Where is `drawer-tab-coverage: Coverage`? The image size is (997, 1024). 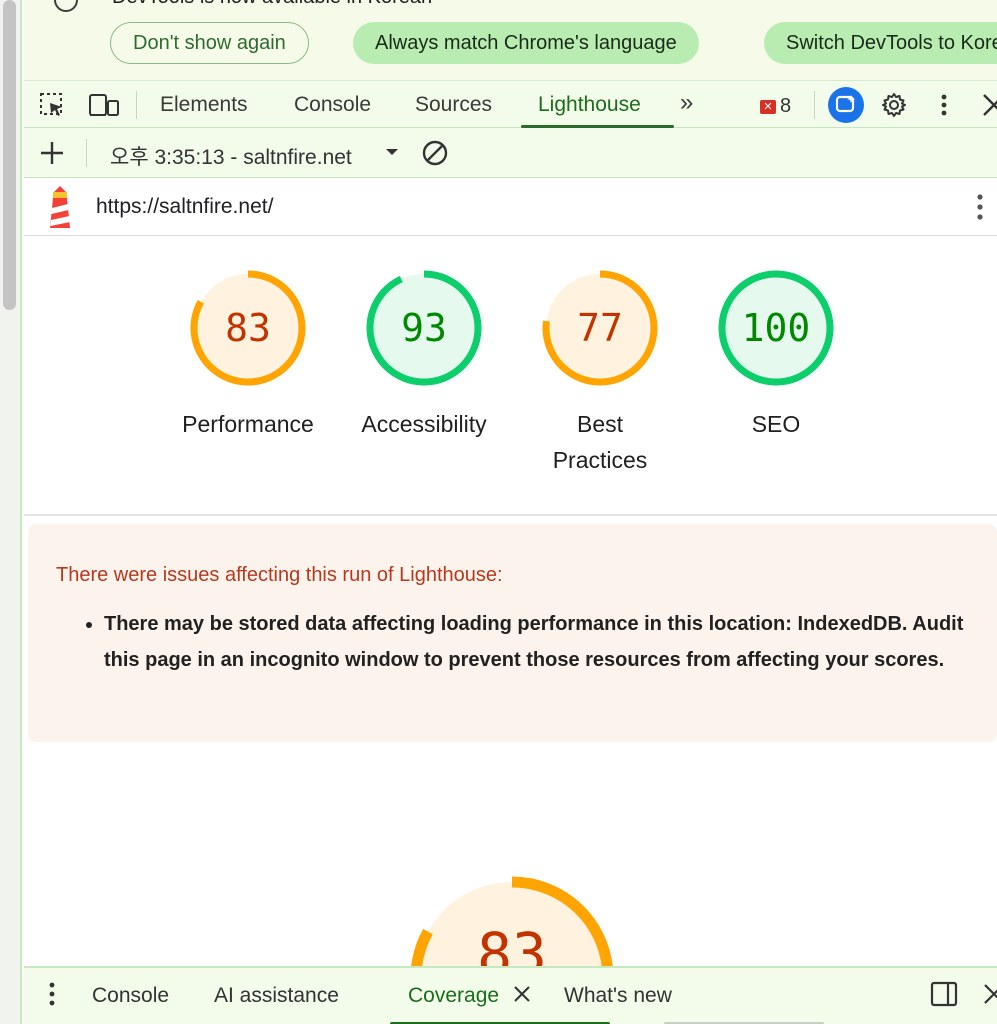 drawer-tab-coverage: Coverage is located at coordinates (453, 996).